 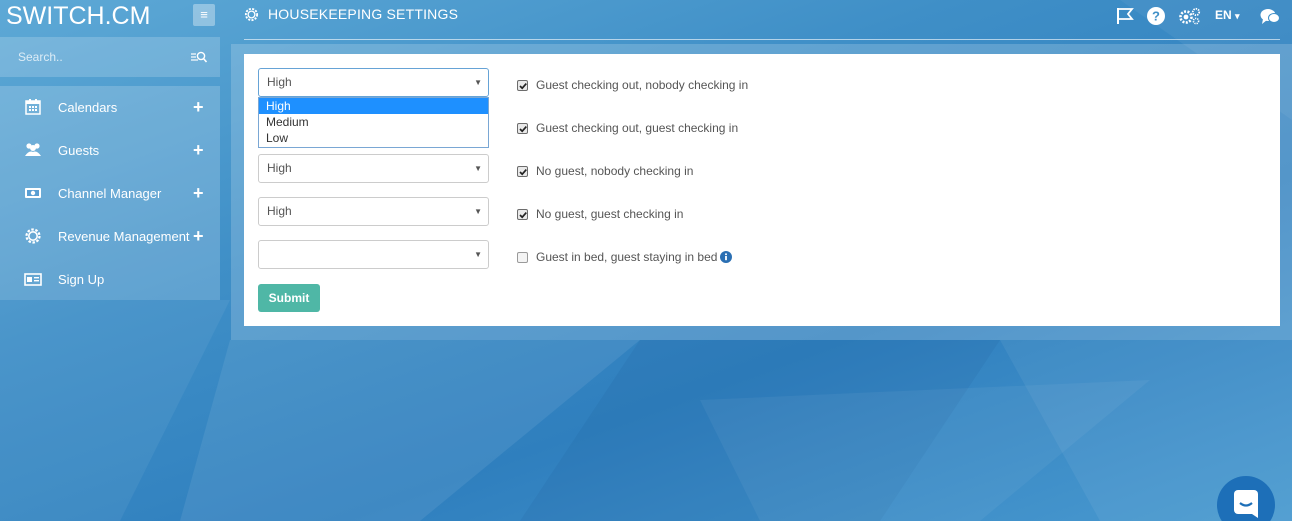 I want to click on sidebar-item-label: Sign Up, so click(x=81, y=279).